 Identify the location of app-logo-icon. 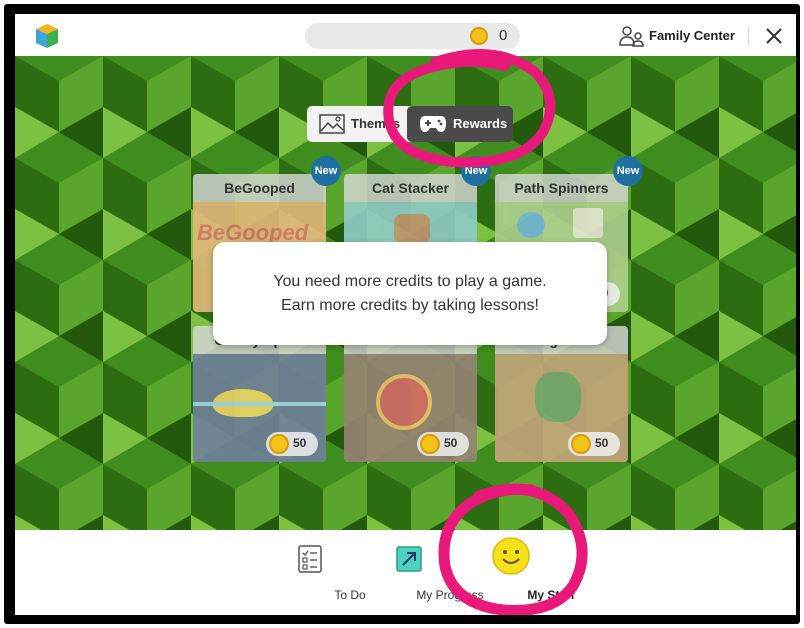
(47, 36).